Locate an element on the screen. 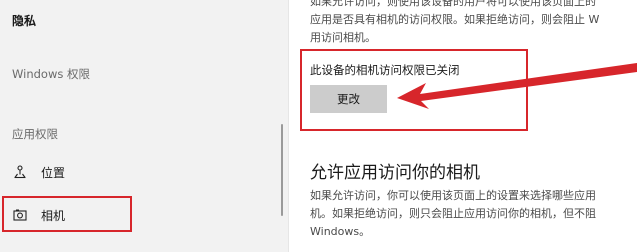 This screenshot has width=637, height=252. desc-line: 如果允许访问，你可以使用该页面上的设置来选择哪些应用 is located at coordinates (453, 195).